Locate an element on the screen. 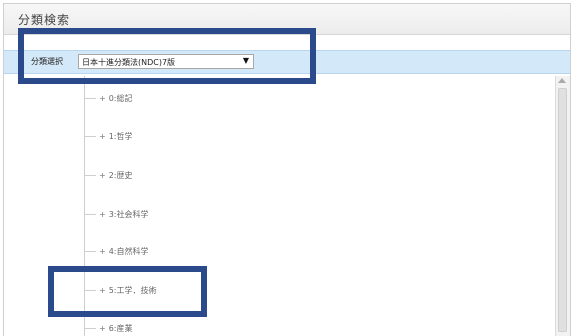 The height and width of the screenshot is (336, 574). tree-item-label: 6:産業 is located at coordinates (121, 328).